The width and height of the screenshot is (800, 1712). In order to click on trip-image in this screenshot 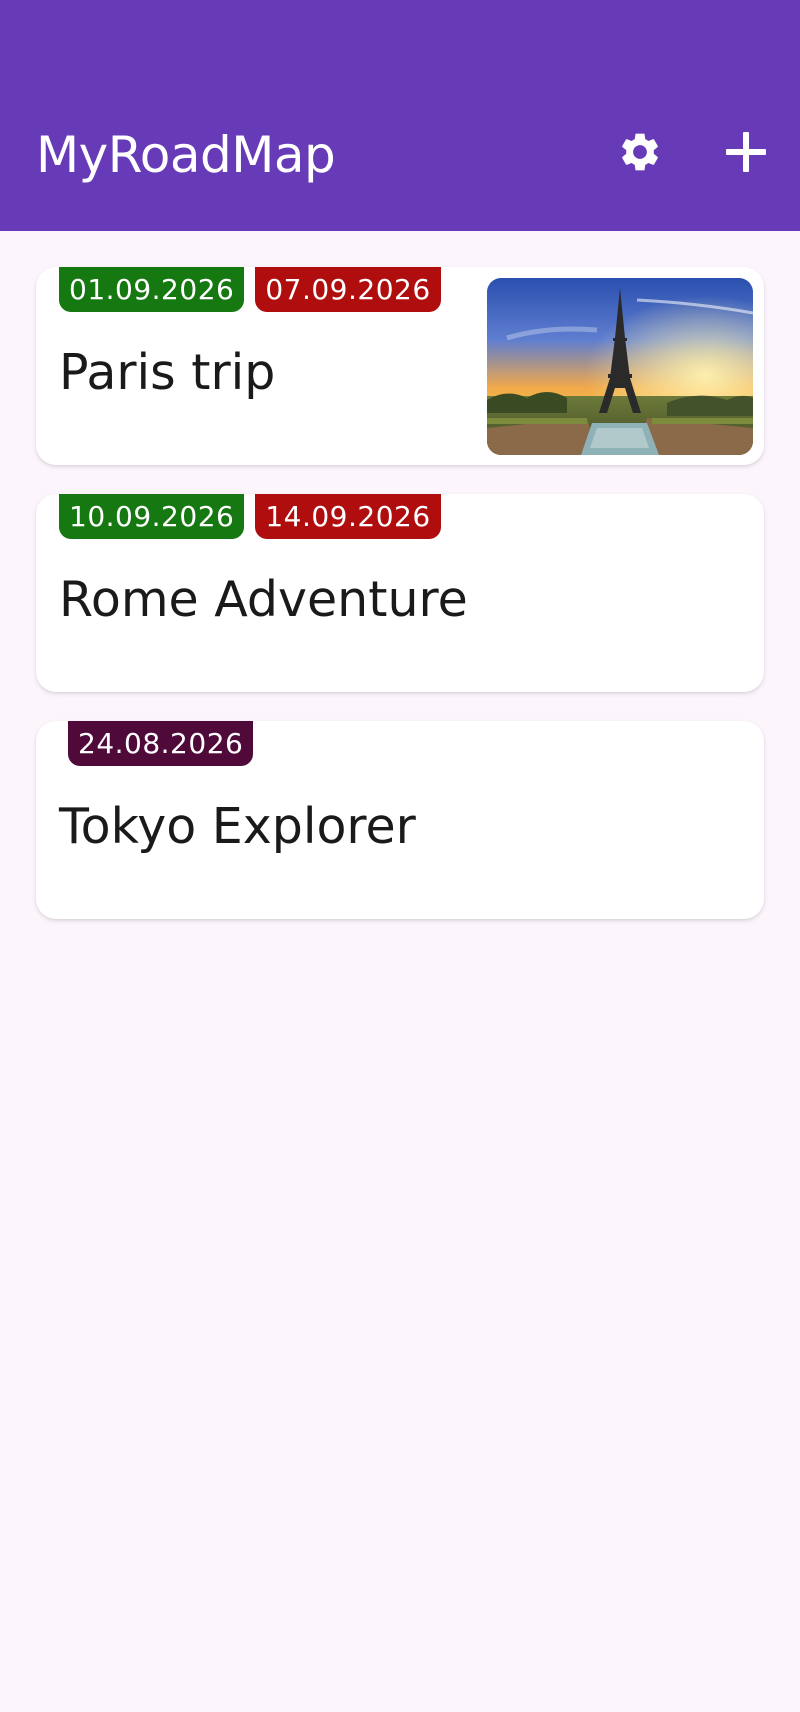, I will do `click(620, 366)`.